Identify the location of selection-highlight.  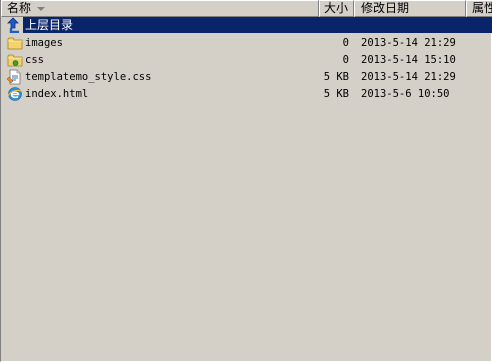
(257, 25).